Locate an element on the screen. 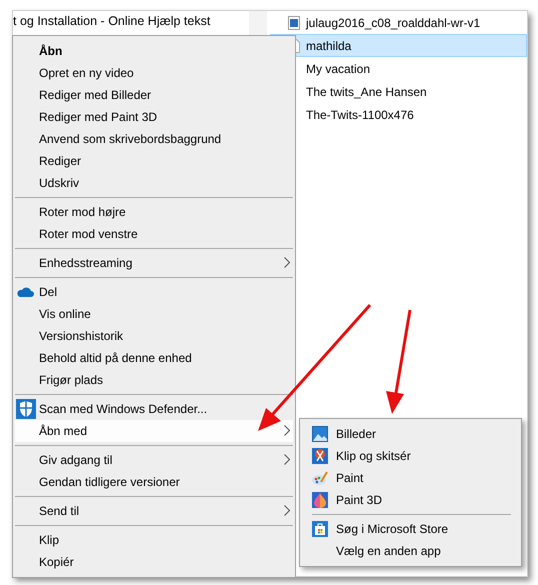 This screenshot has width=538, height=585. menu-item: Opret en ny video is located at coordinates (154, 73).